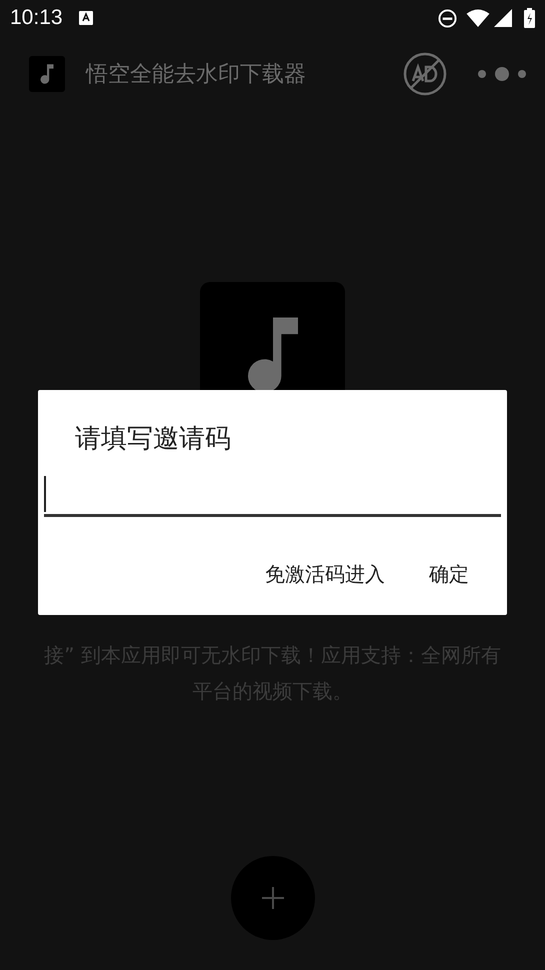 The image size is (545, 970). I want to click on text-cursor, so click(45, 494).